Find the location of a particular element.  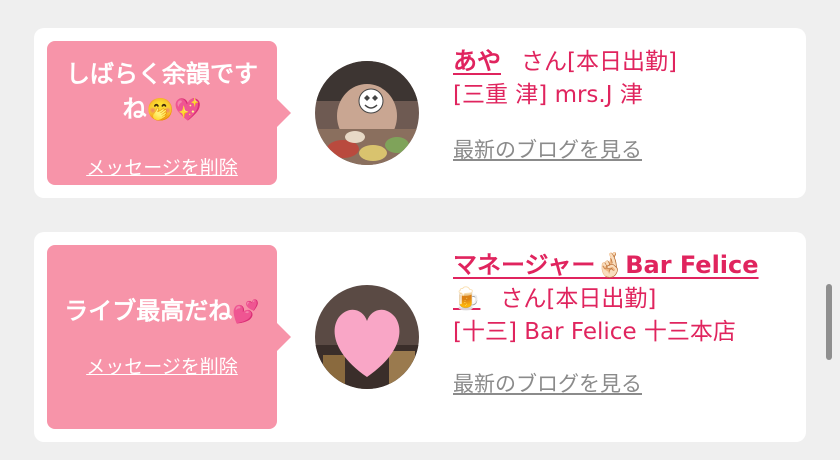

name-line: あや さん[本日出勤] is located at coordinates (565, 62).